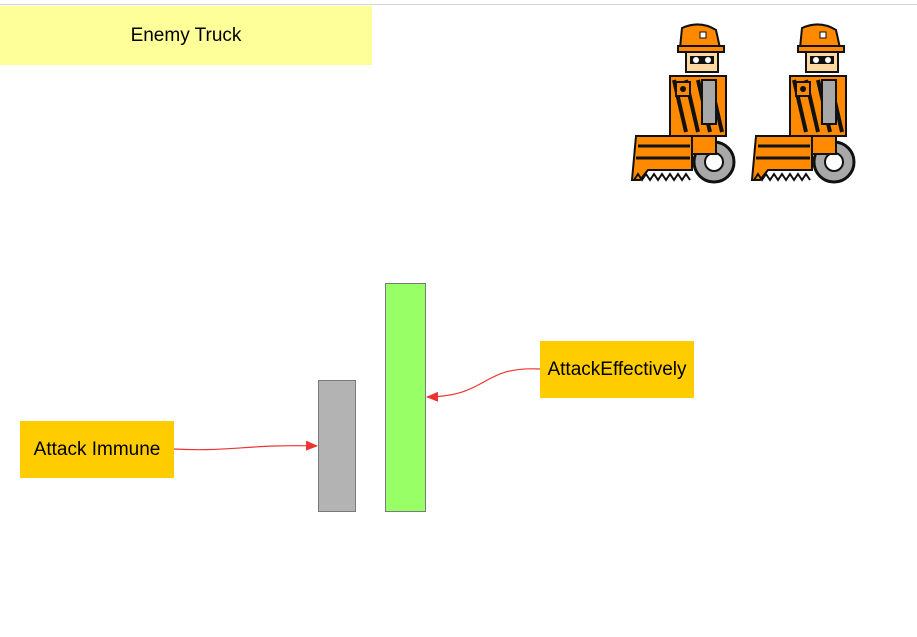 The image size is (917, 637). I want to click on connector-arrows, so click(357, 409).